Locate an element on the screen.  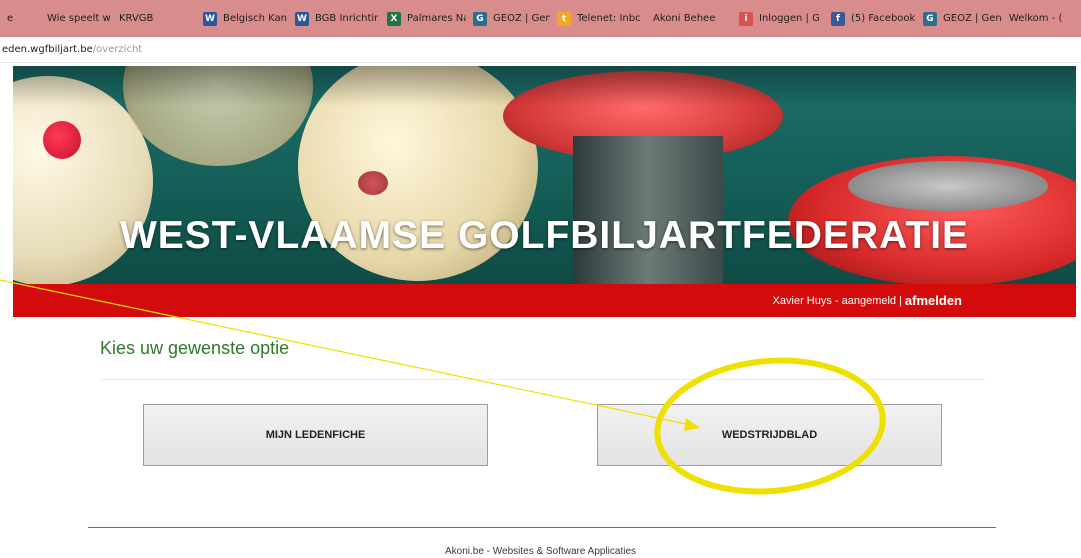
bookmark-item: Welkom - ( is located at coordinates (1032, 18).